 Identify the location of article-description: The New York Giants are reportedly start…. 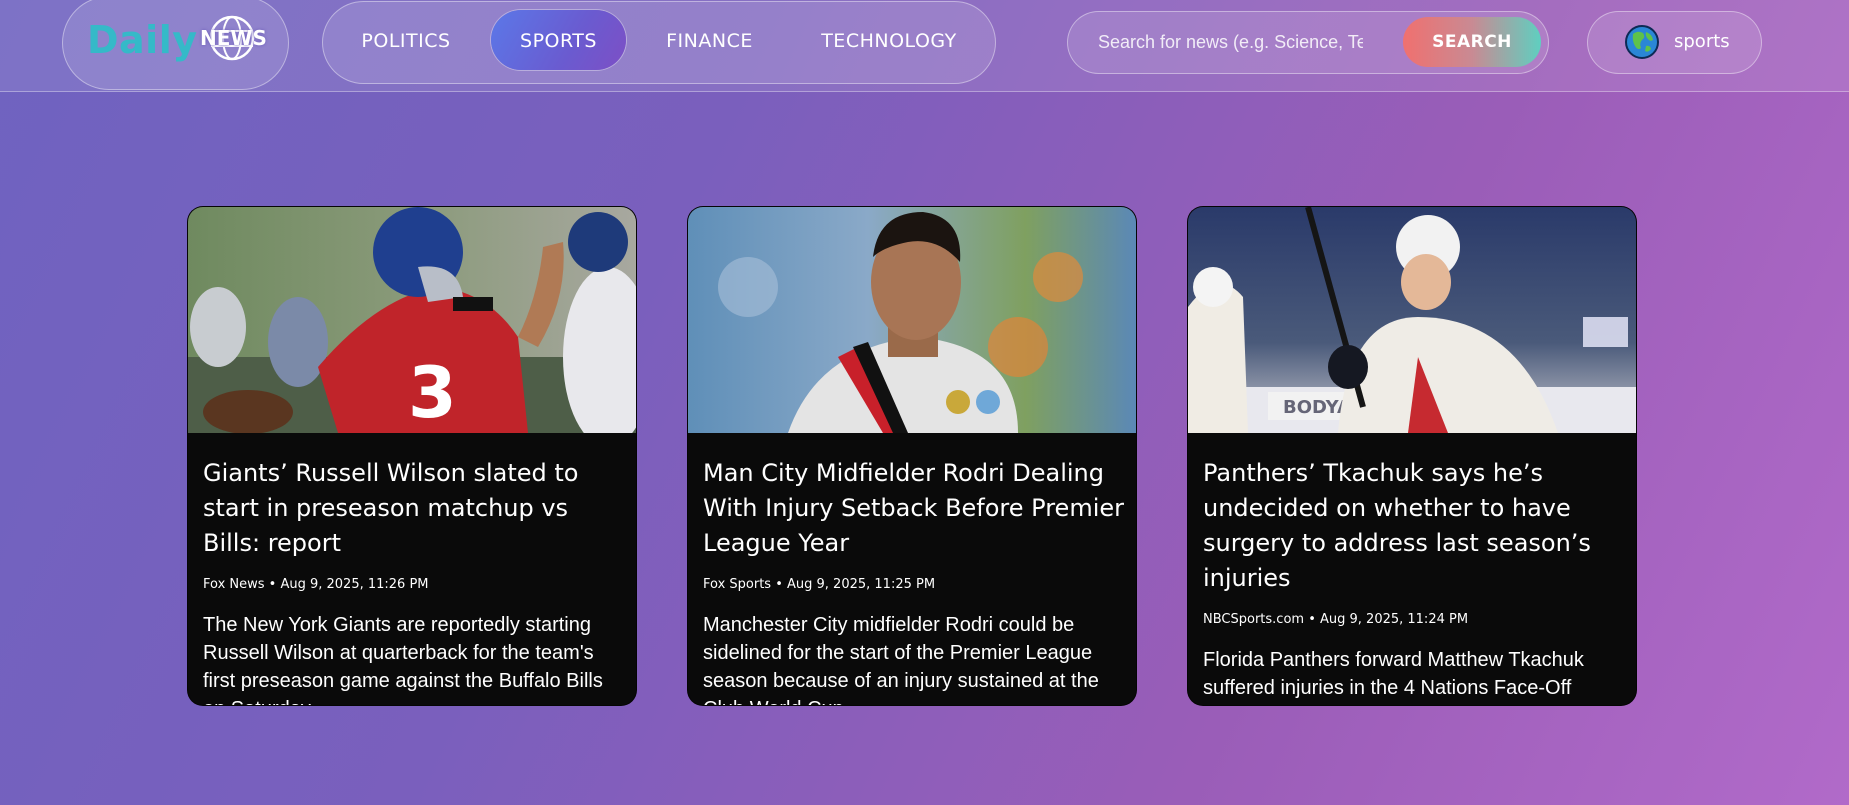
(403, 659).